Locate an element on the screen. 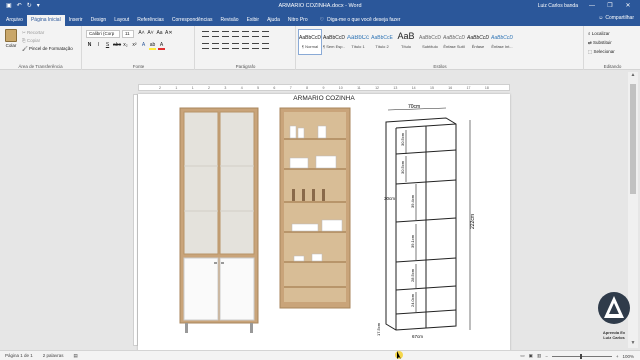  decrease-indent-icon is located at coordinates (235, 34).